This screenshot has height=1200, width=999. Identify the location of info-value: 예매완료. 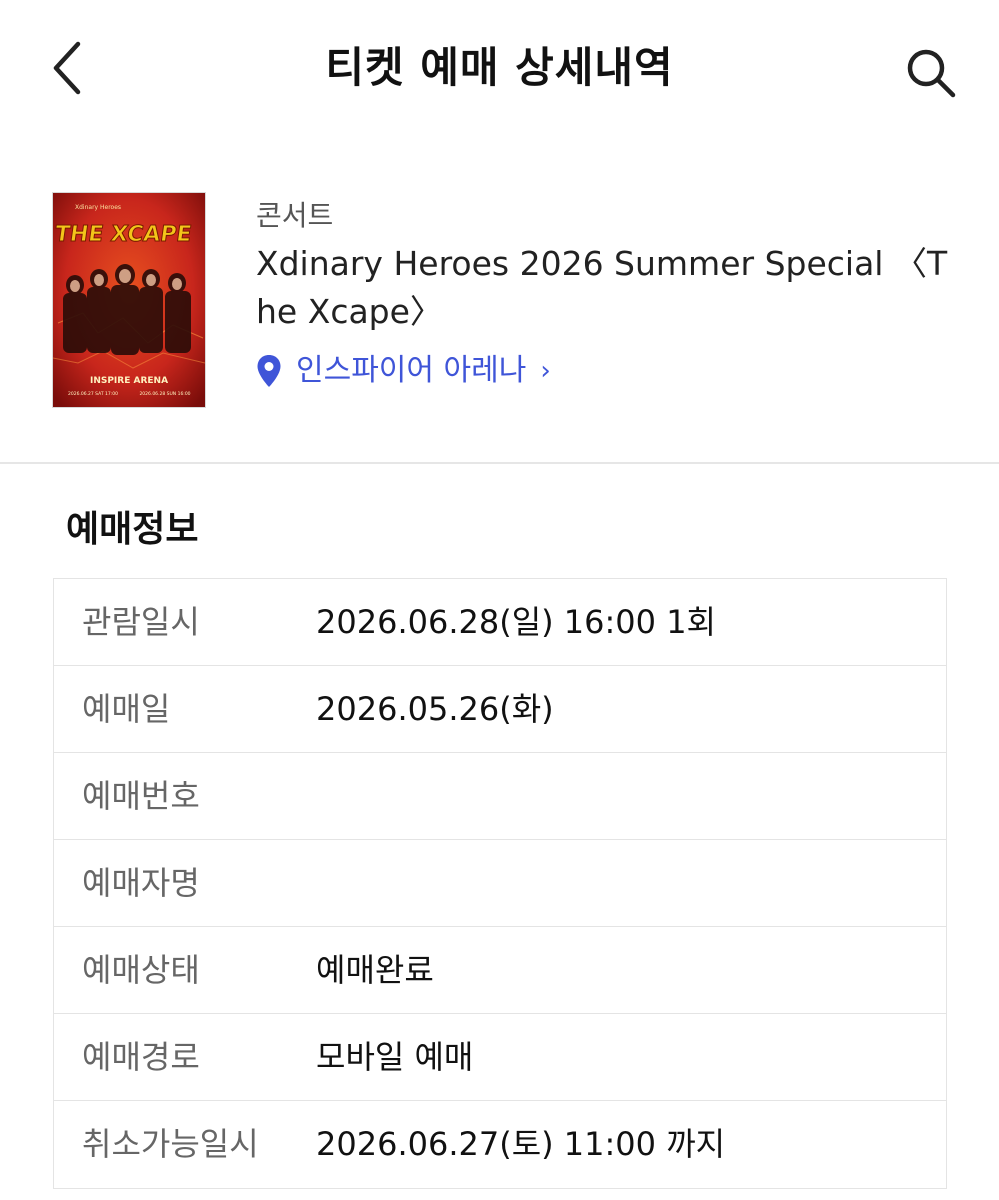
(375, 970).